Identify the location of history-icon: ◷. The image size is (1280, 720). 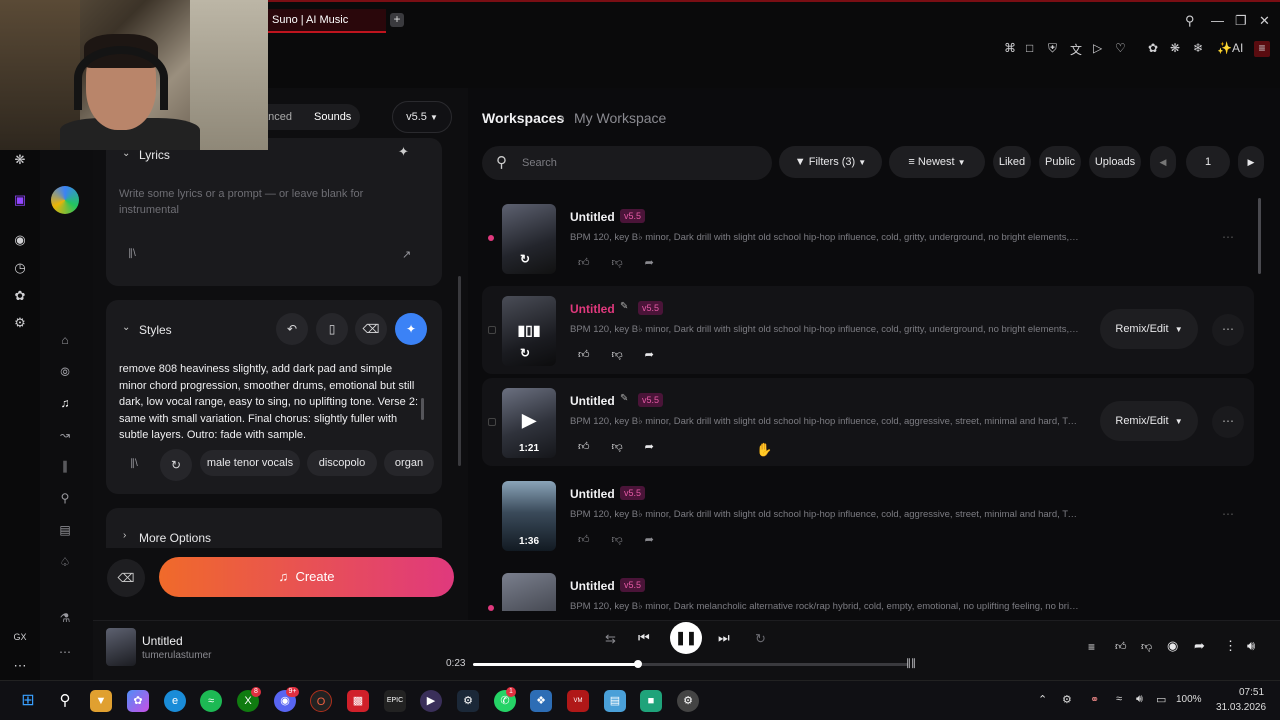
(20, 268).